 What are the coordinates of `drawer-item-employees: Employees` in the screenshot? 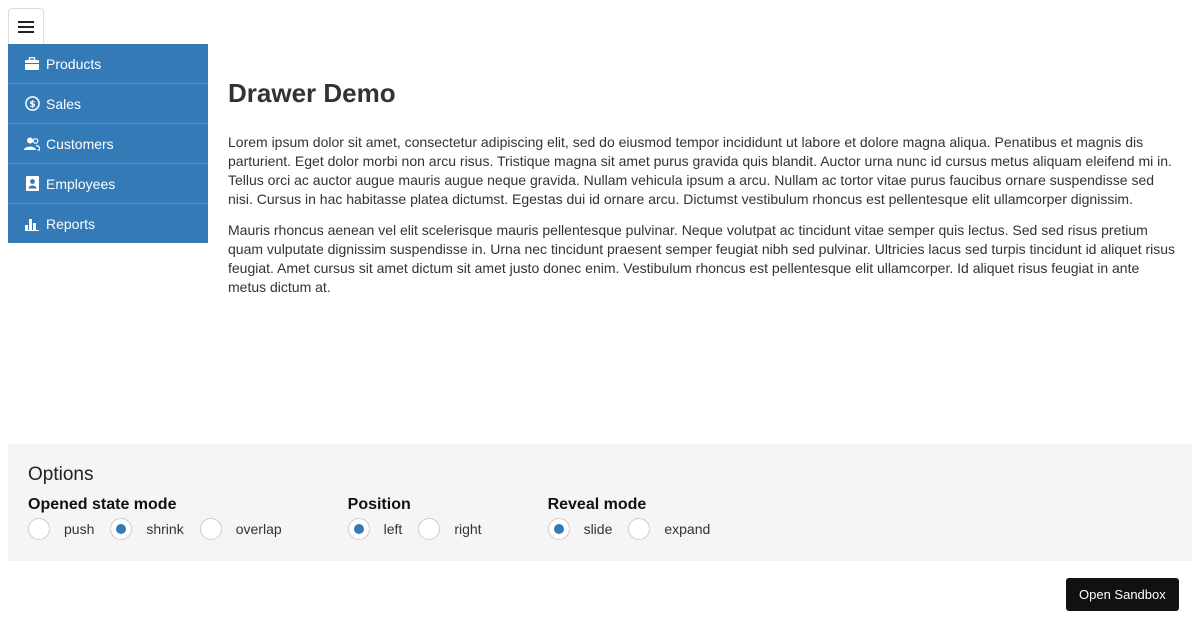 It's located at (108, 184).